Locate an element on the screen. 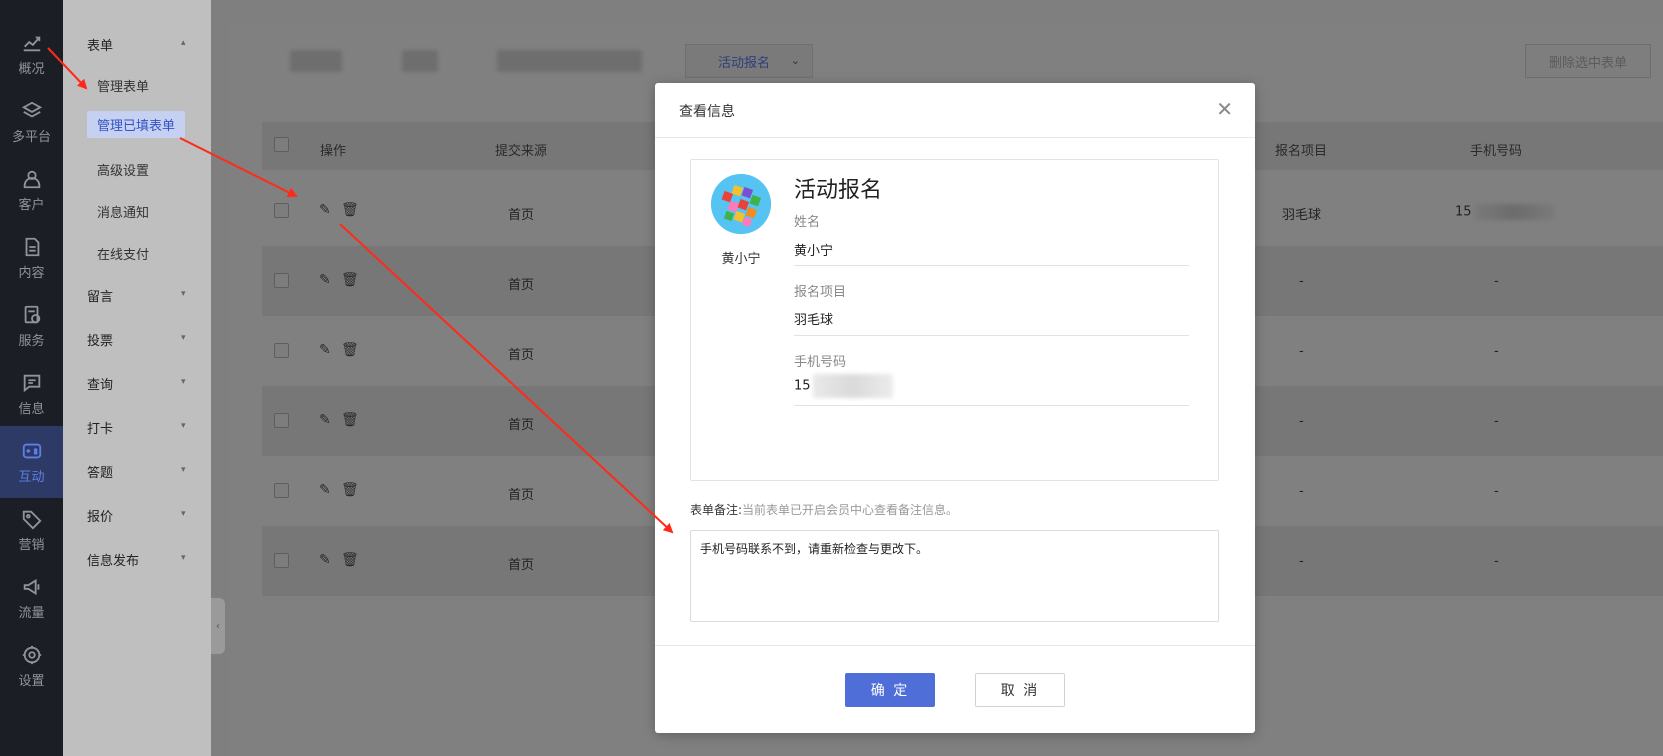 The width and height of the screenshot is (1663, 756). note-label-row: 表单备注:当前表单已开启会员中心查看备注信息。 is located at coordinates (824, 509).